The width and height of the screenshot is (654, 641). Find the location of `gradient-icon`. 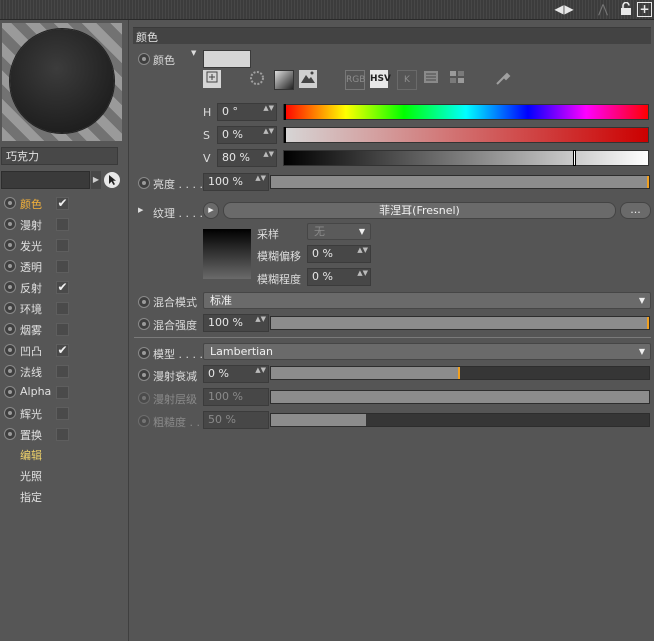

gradient-icon is located at coordinates (284, 80).